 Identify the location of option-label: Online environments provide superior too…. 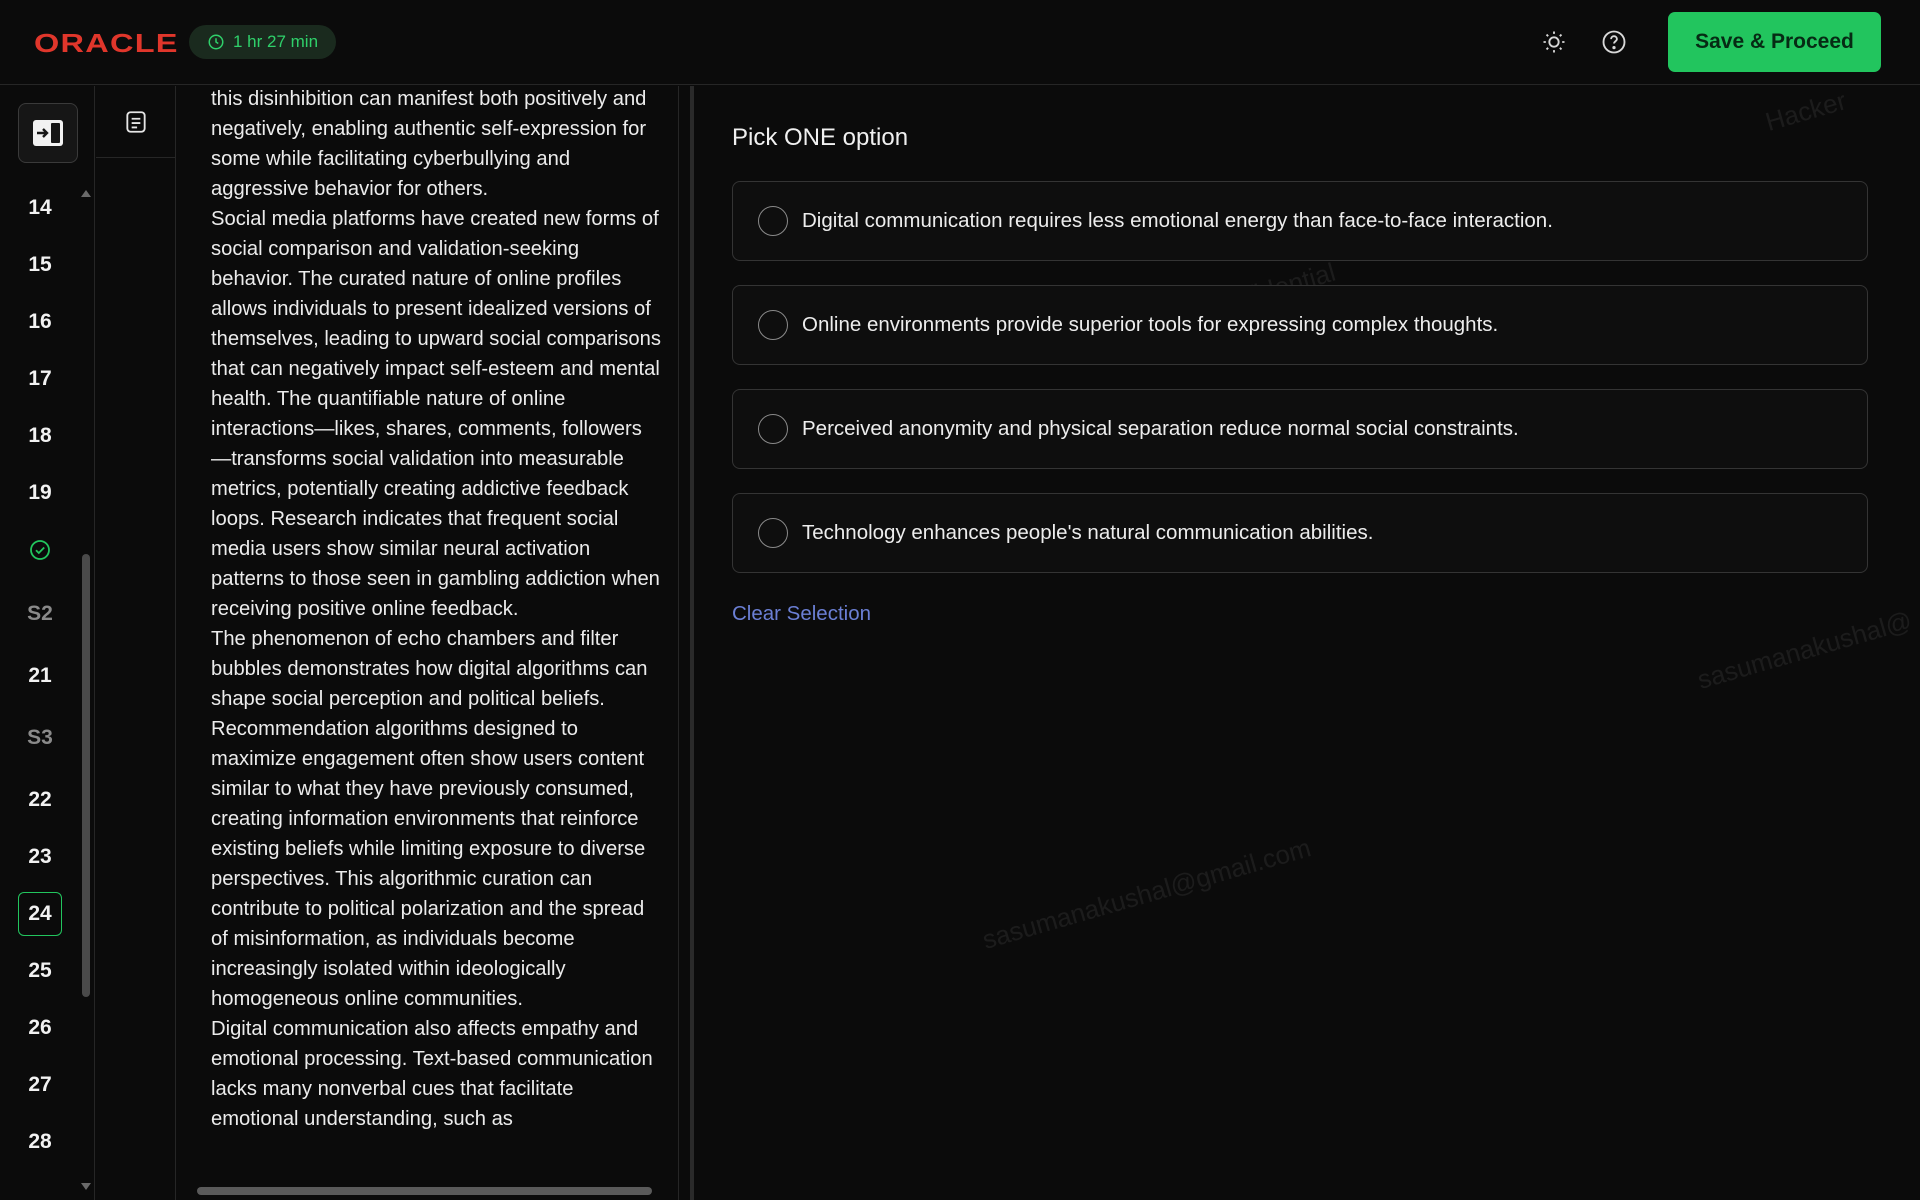
(1150, 324).